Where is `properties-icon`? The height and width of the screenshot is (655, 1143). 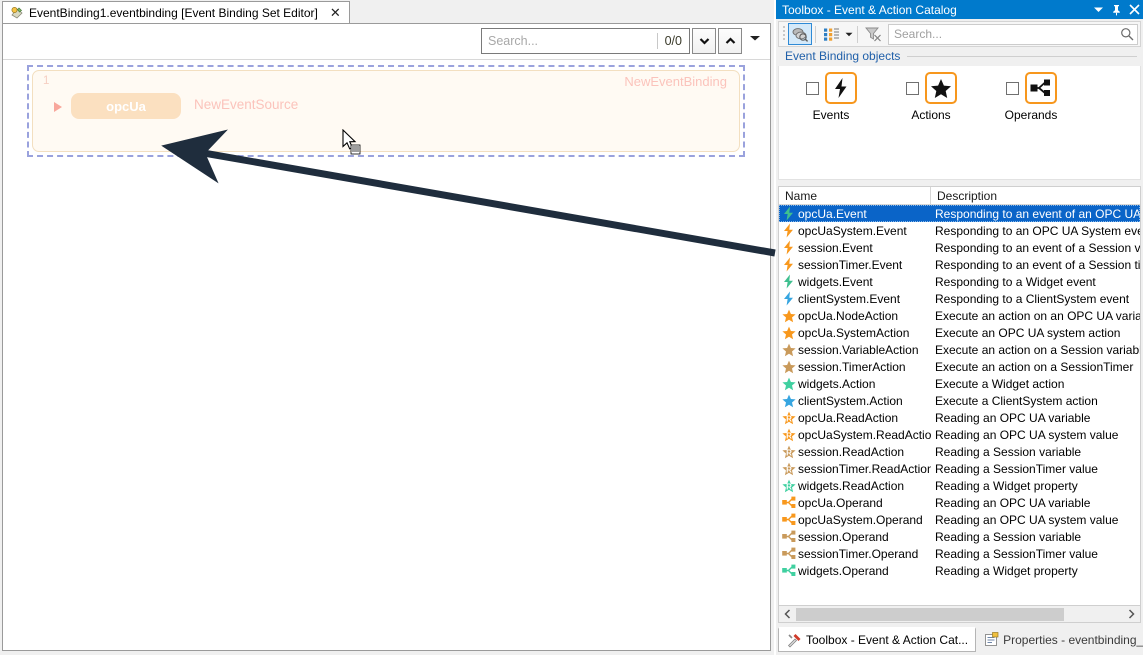
properties-icon is located at coordinates (991, 640).